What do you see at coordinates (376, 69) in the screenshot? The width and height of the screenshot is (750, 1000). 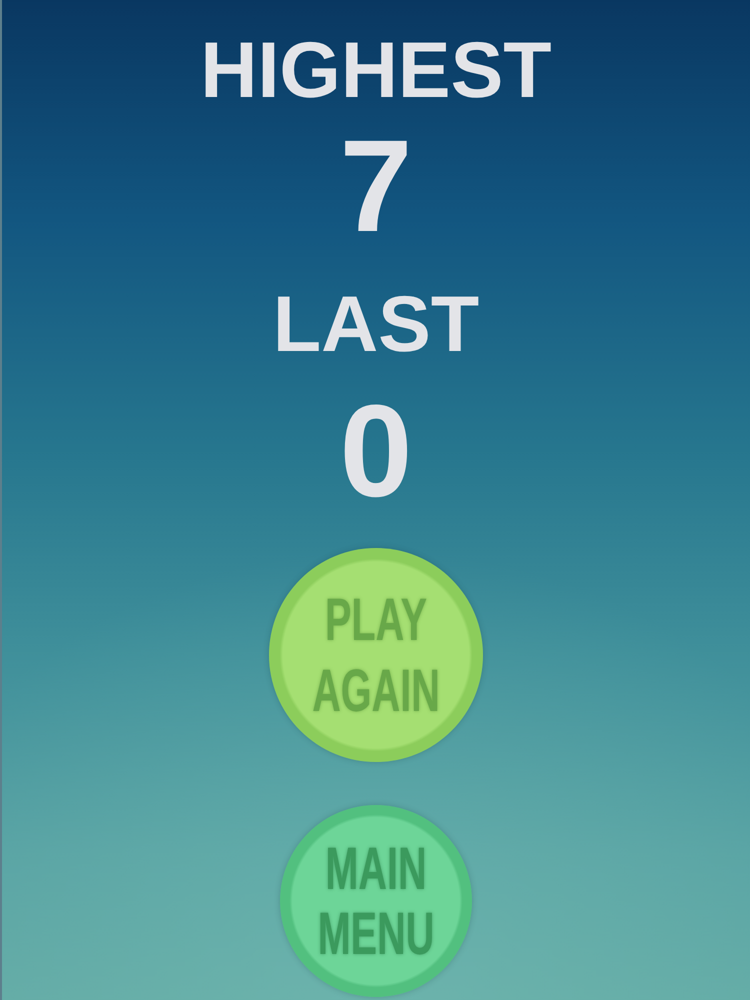 I see `score-label: HIGHEST` at bounding box center [376, 69].